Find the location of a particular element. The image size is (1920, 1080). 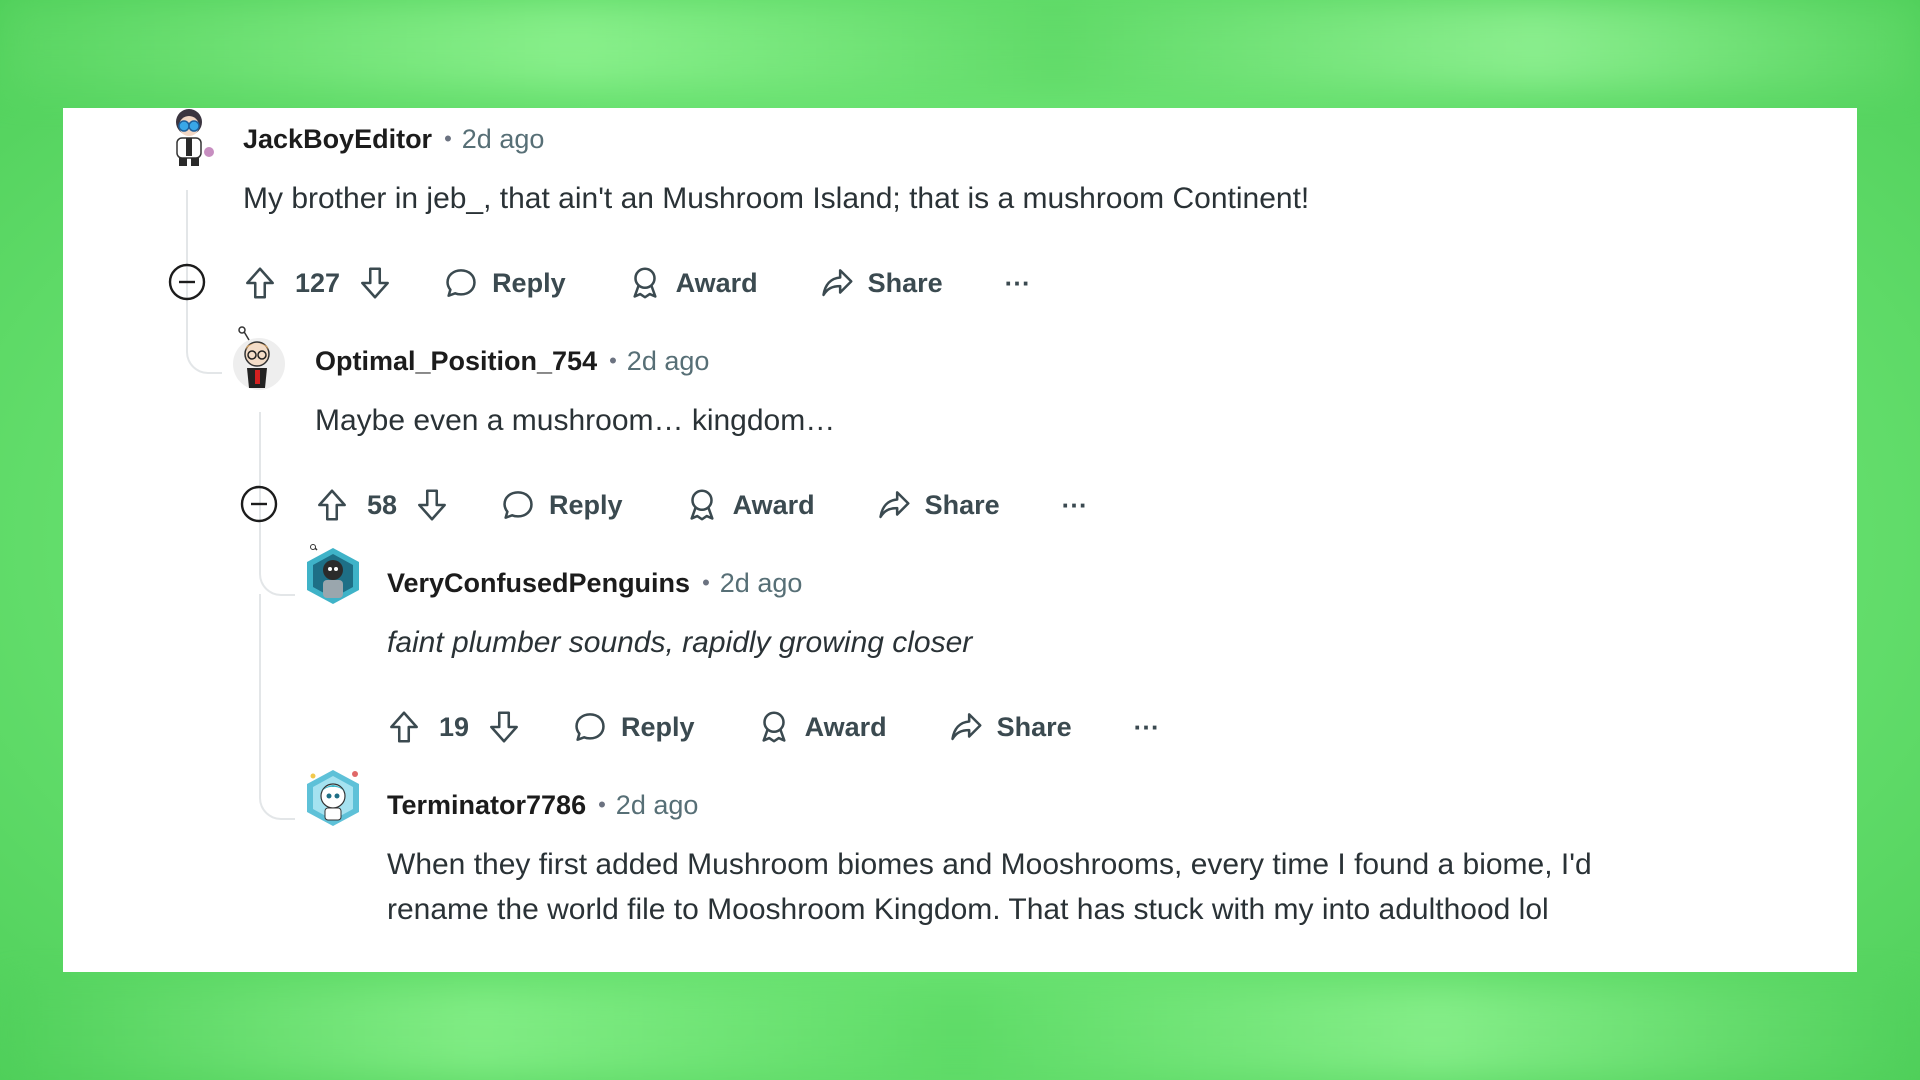

username: VeryConfusedPenguins is located at coordinates (538, 583).